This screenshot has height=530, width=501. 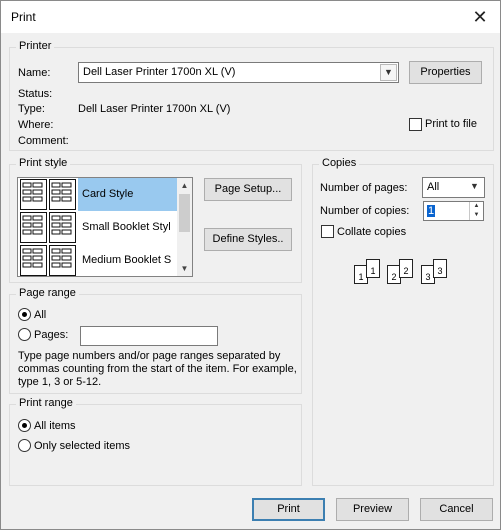 I want to click on style-item-card: Card Style, so click(x=104, y=194).